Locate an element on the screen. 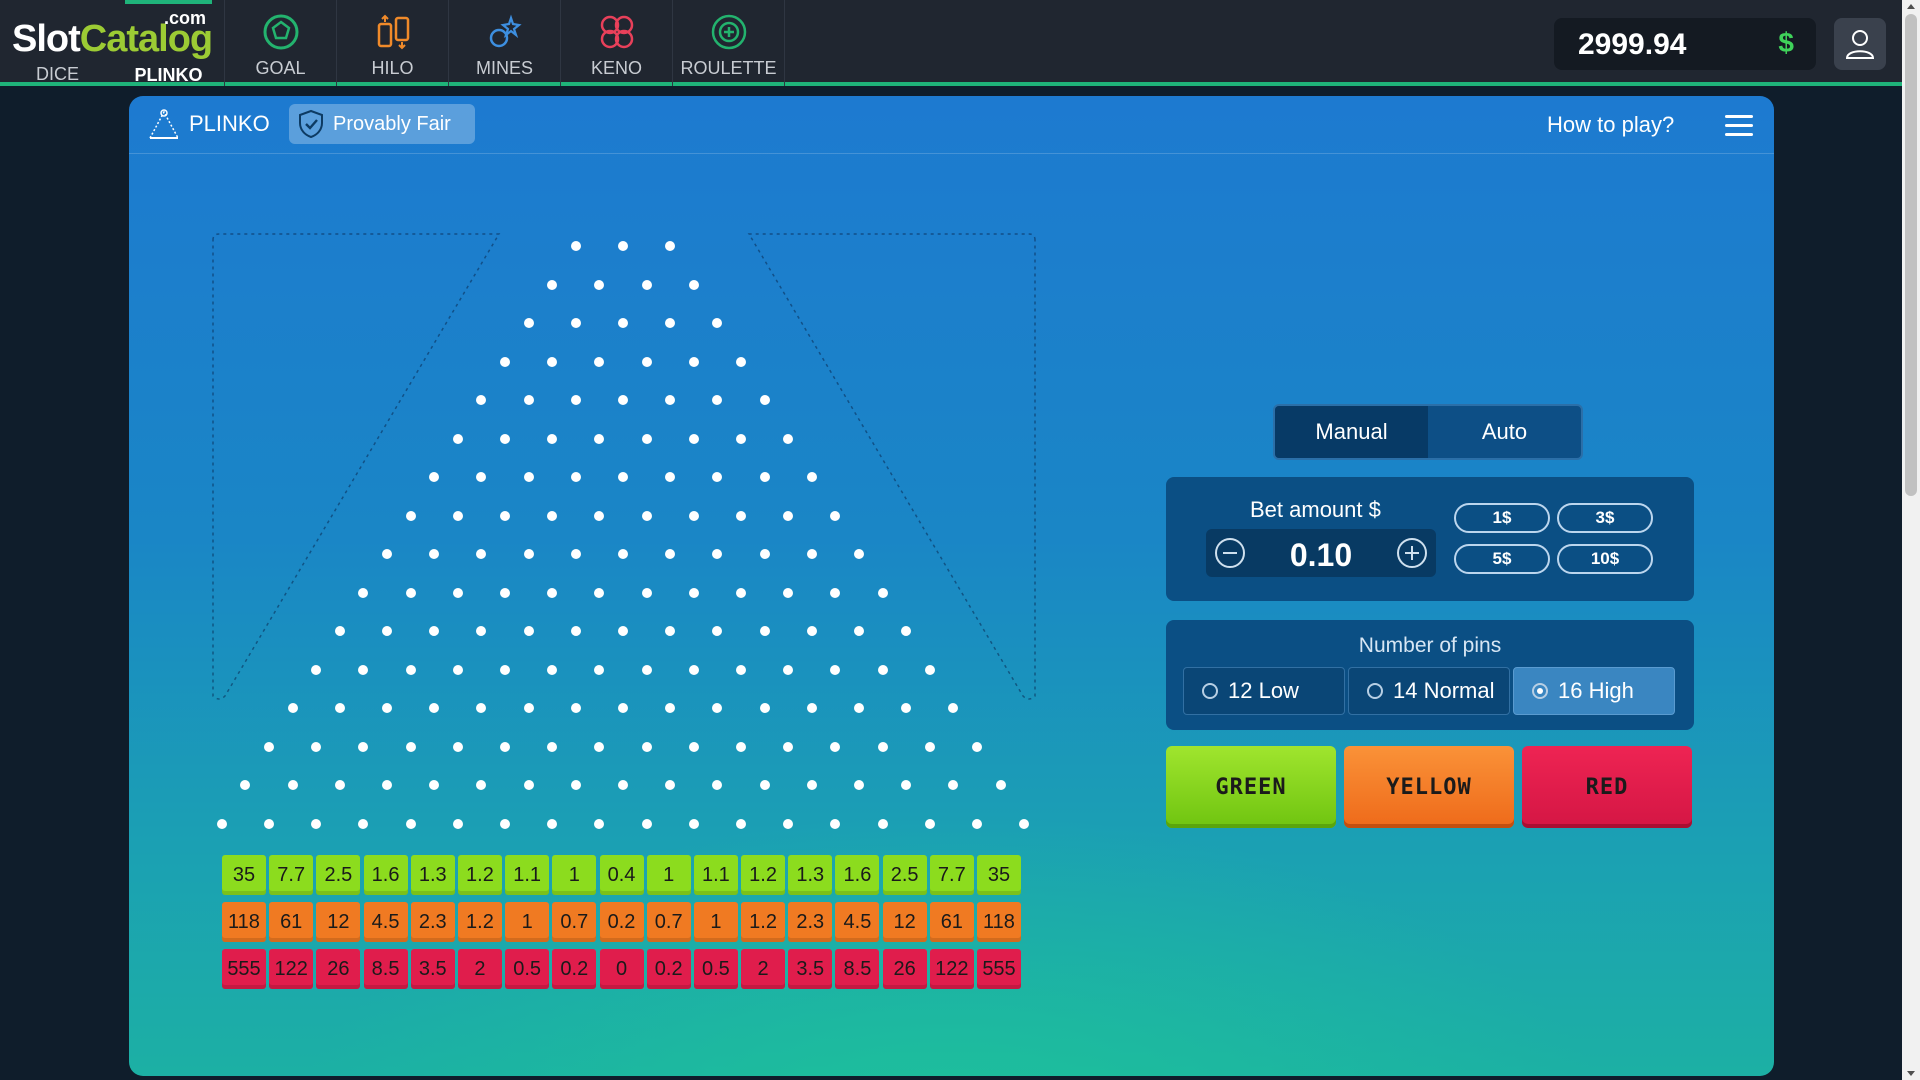 The height and width of the screenshot is (1080, 1920). user-profile-button is located at coordinates (1860, 44).